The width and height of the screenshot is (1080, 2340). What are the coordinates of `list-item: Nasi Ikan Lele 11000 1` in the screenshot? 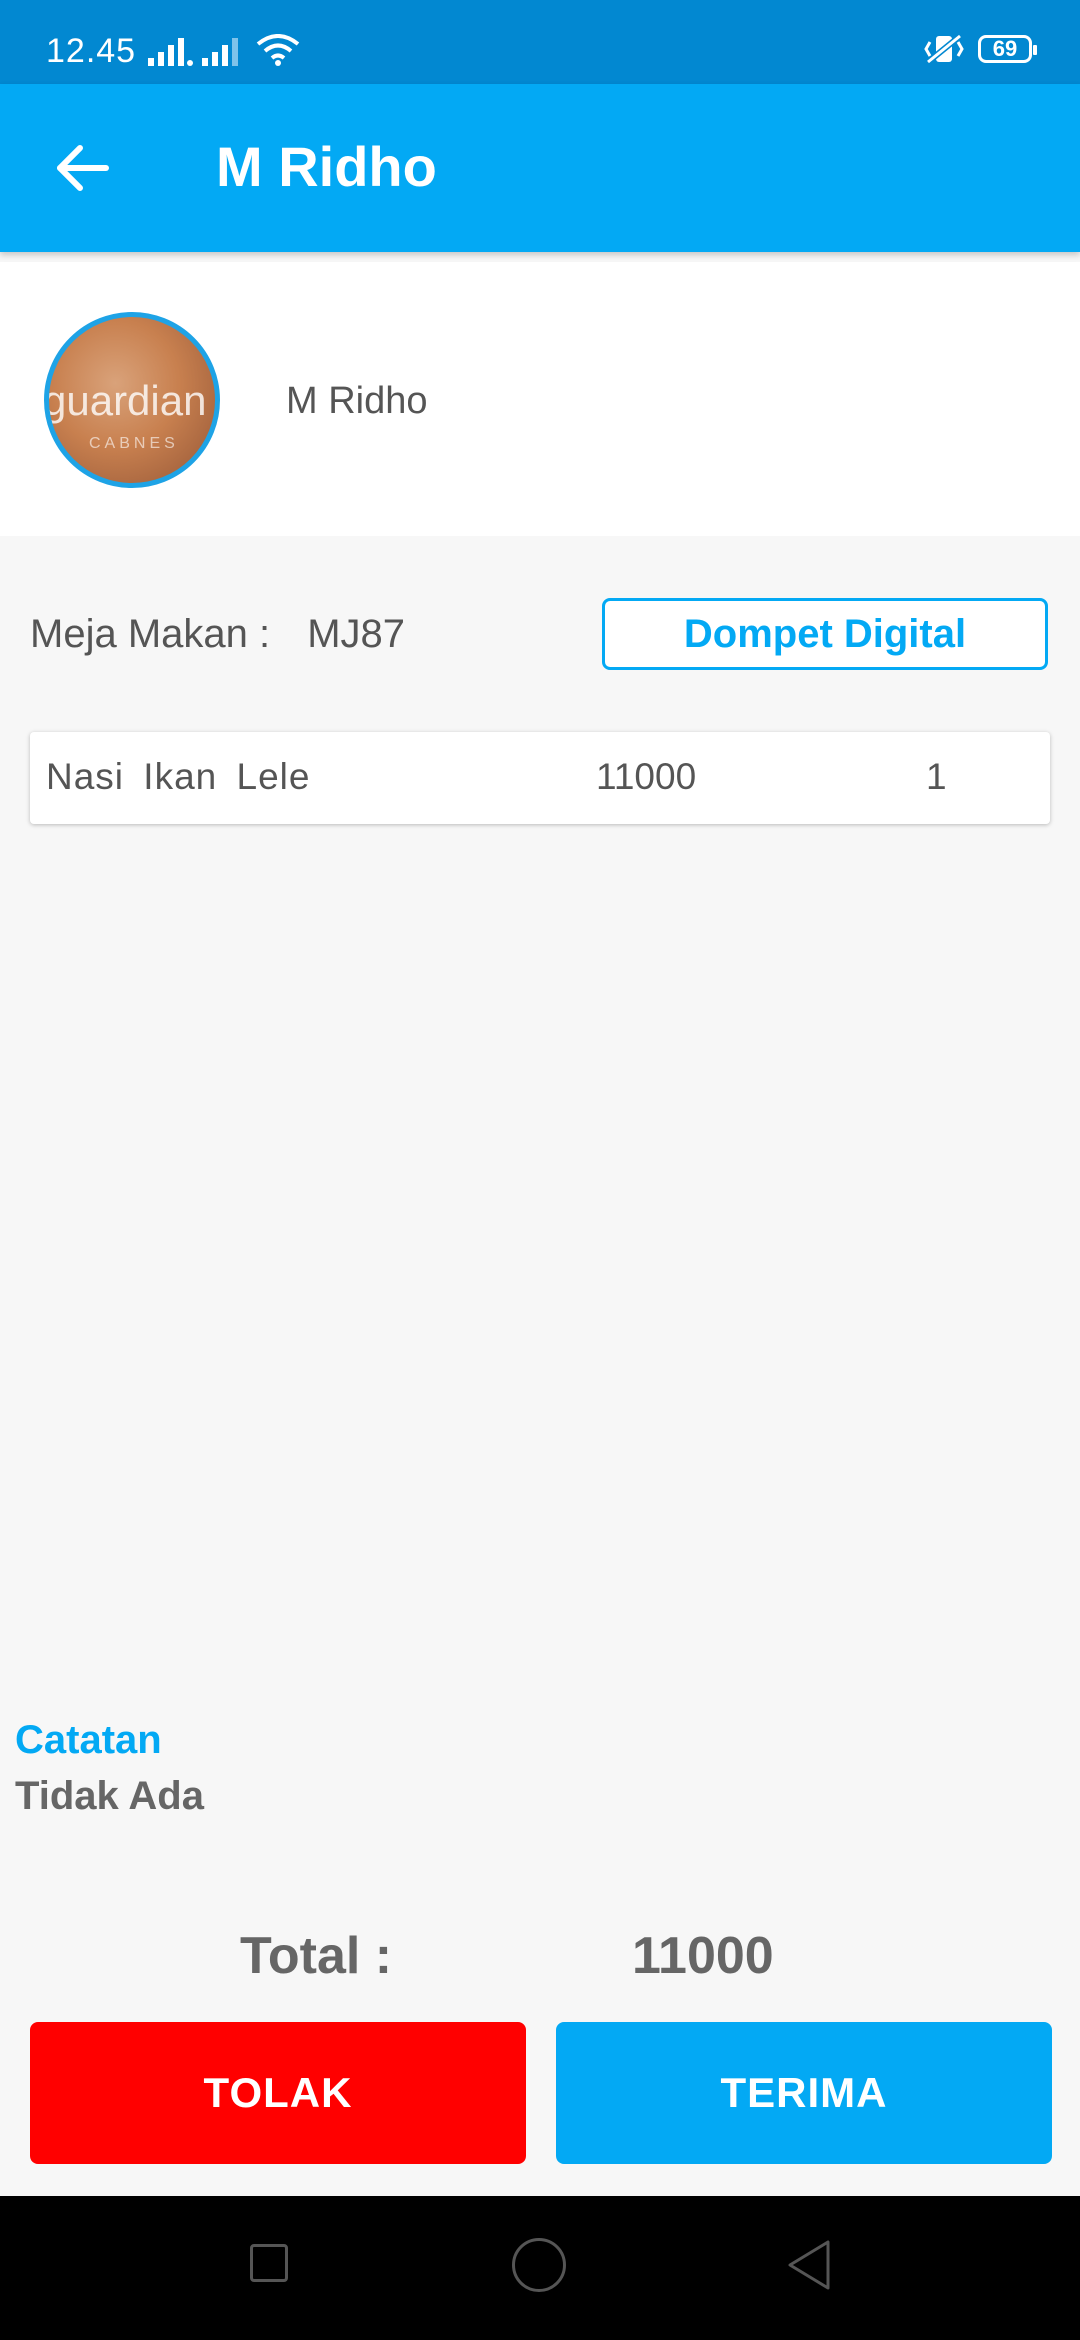 It's located at (540, 778).